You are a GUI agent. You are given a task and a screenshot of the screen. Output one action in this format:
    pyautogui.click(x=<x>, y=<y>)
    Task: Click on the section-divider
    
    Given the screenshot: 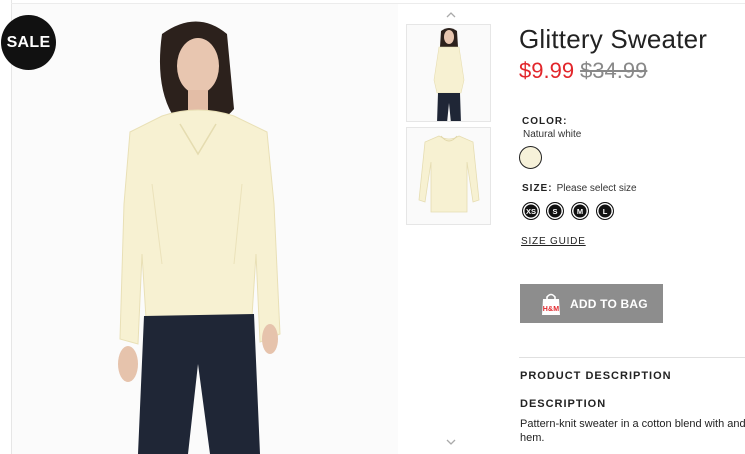 What is the action you would take?
    pyautogui.click(x=632, y=357)
    